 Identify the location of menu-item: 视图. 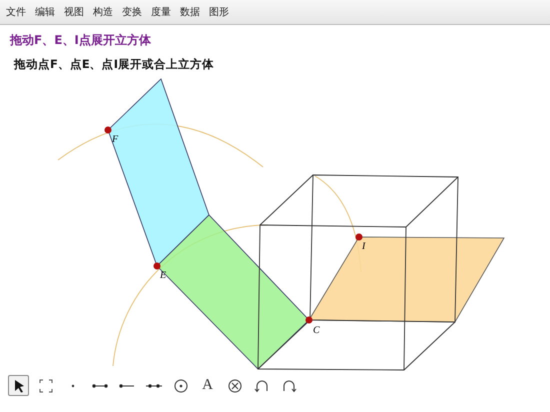
(74, 12).